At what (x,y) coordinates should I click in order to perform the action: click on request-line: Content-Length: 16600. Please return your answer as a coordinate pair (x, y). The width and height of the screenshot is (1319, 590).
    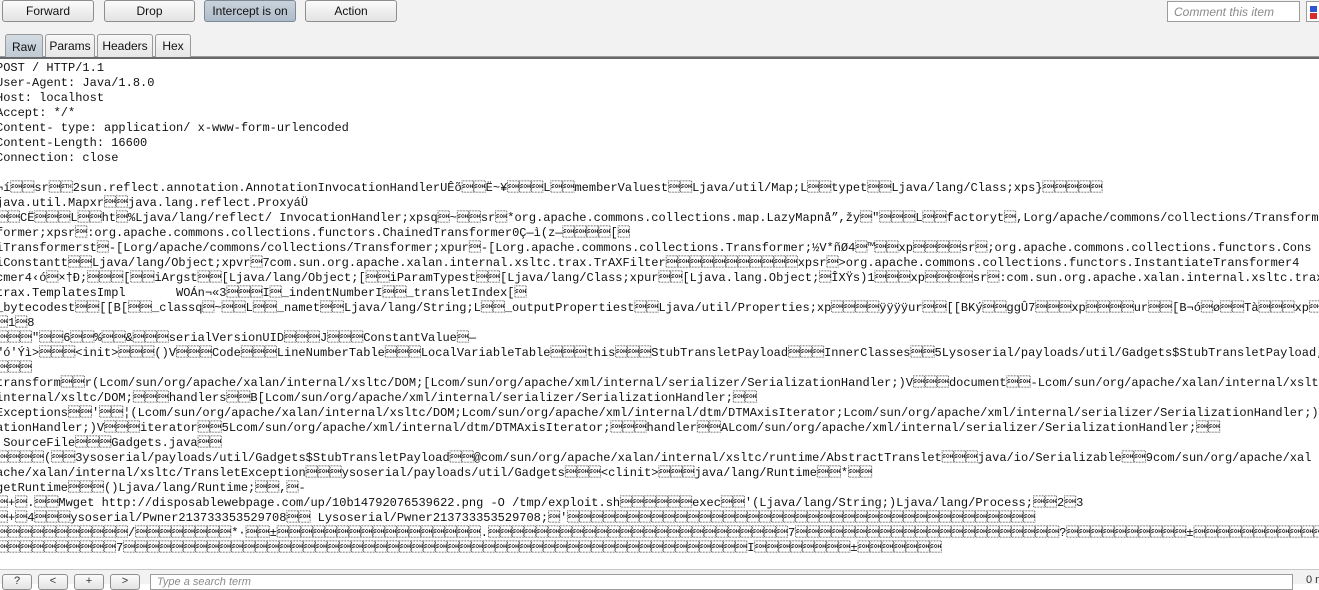
    Looking at the image, I should click on (74, 143).